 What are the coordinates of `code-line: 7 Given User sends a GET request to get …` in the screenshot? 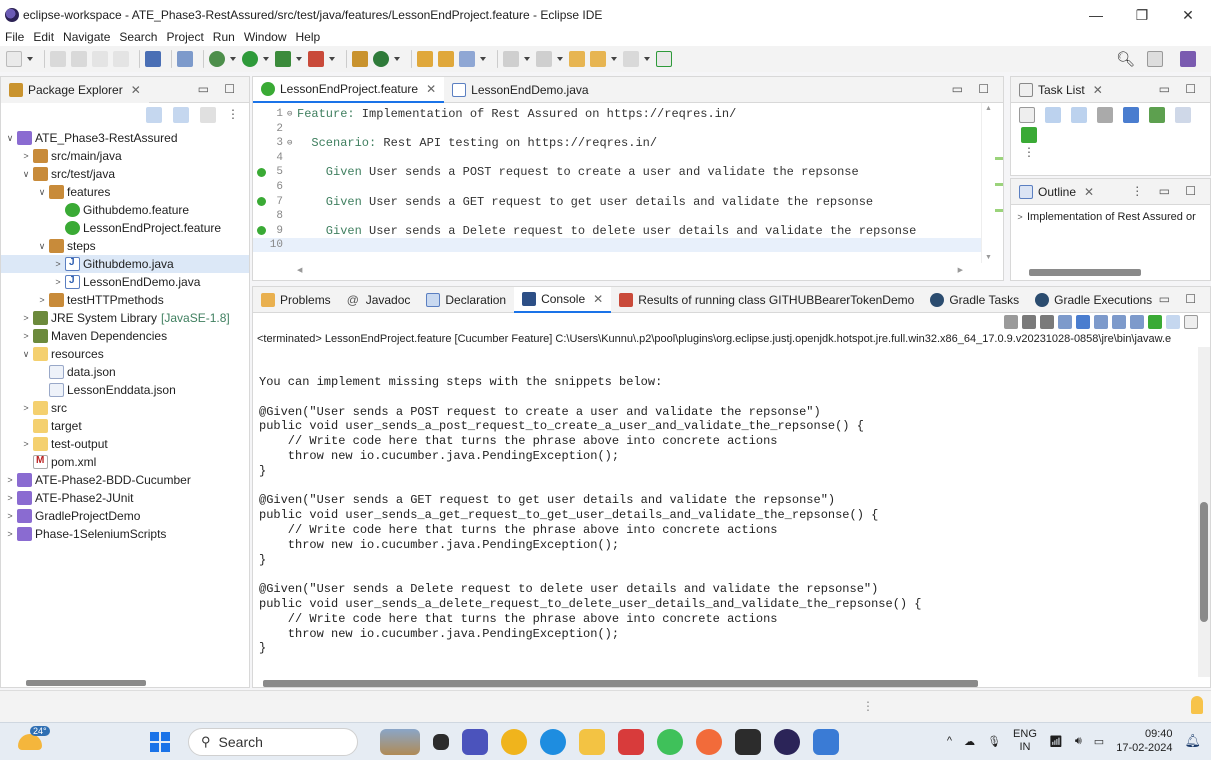 It's located at (618, 202).